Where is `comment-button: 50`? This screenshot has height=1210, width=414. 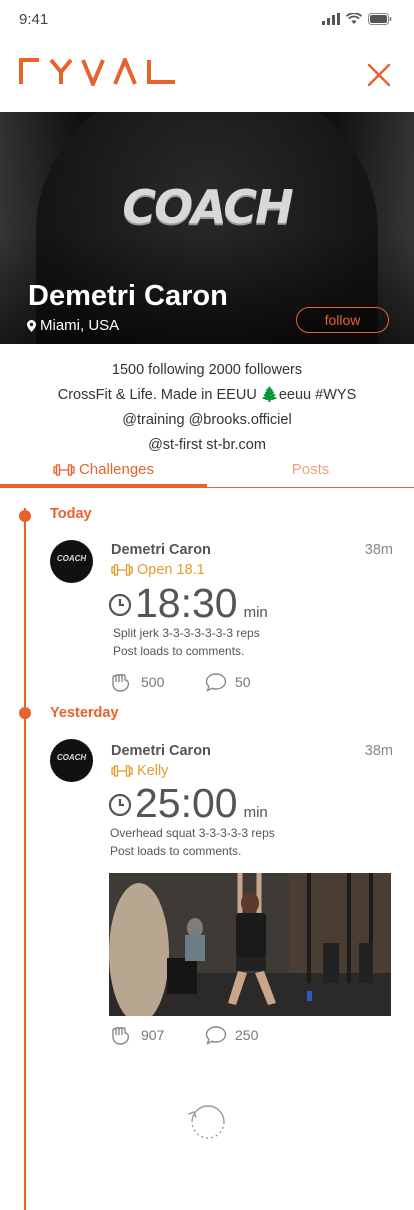 comment-button: 50 is located at coordinates (228, 682).